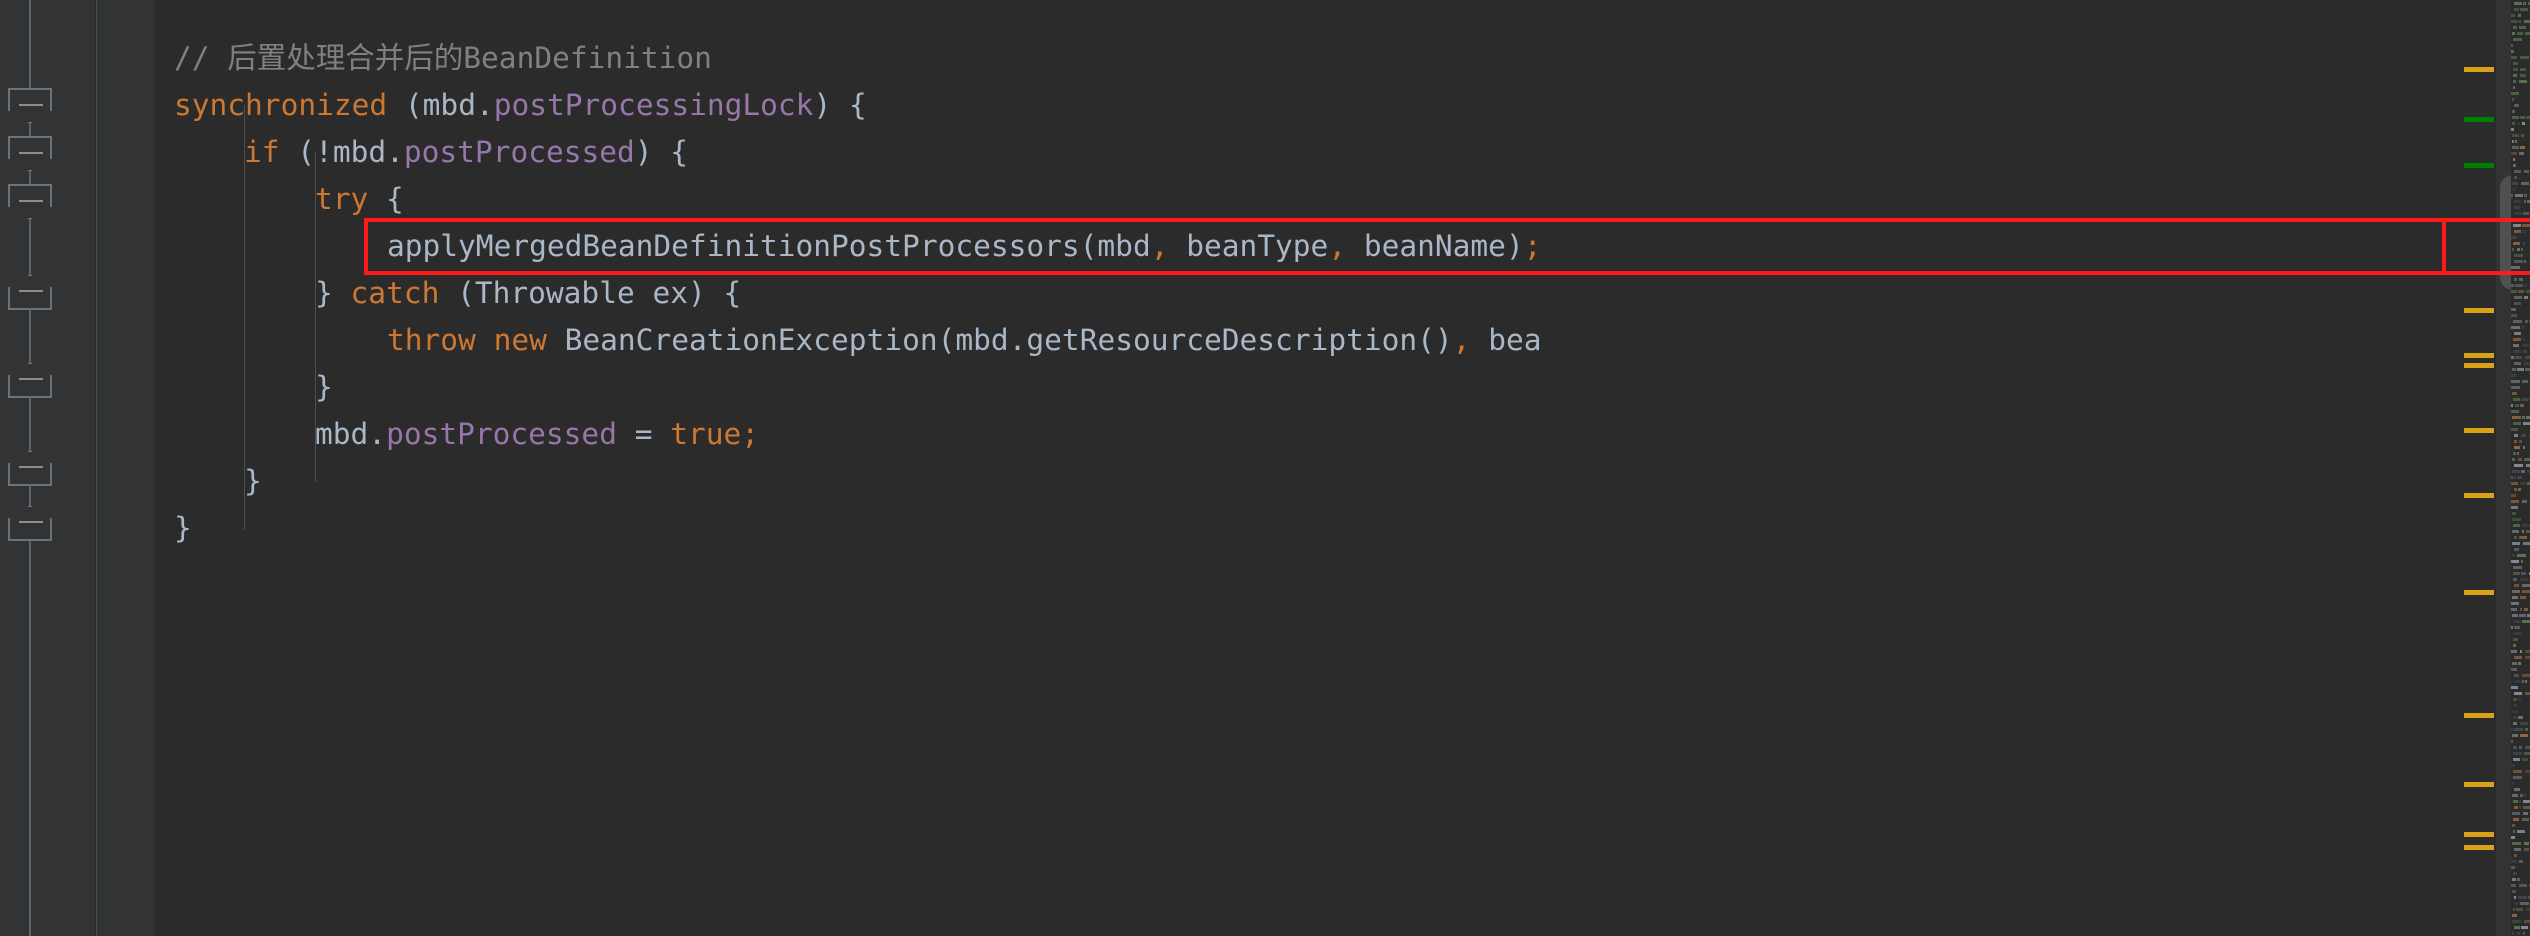  What do you see at coordinates (1506, 340) in the screenshot?
I see `code-token-identifier: bea` at bounding box center [1506, 340].